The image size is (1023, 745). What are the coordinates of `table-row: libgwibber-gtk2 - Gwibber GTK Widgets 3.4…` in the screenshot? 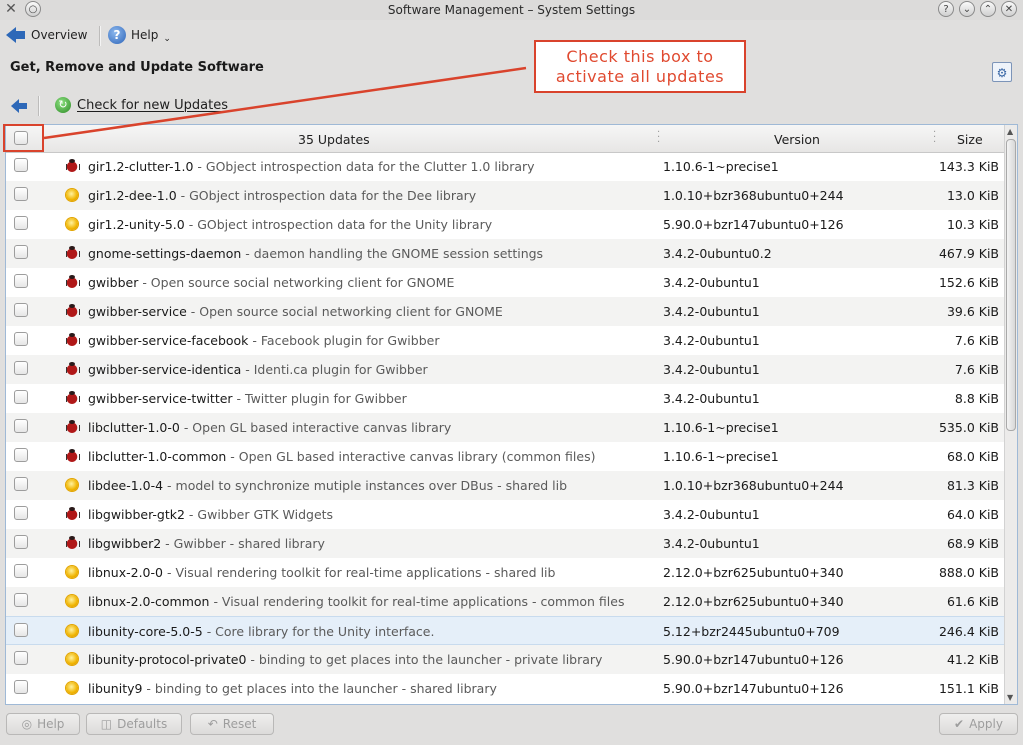 It's located at (506, 514).